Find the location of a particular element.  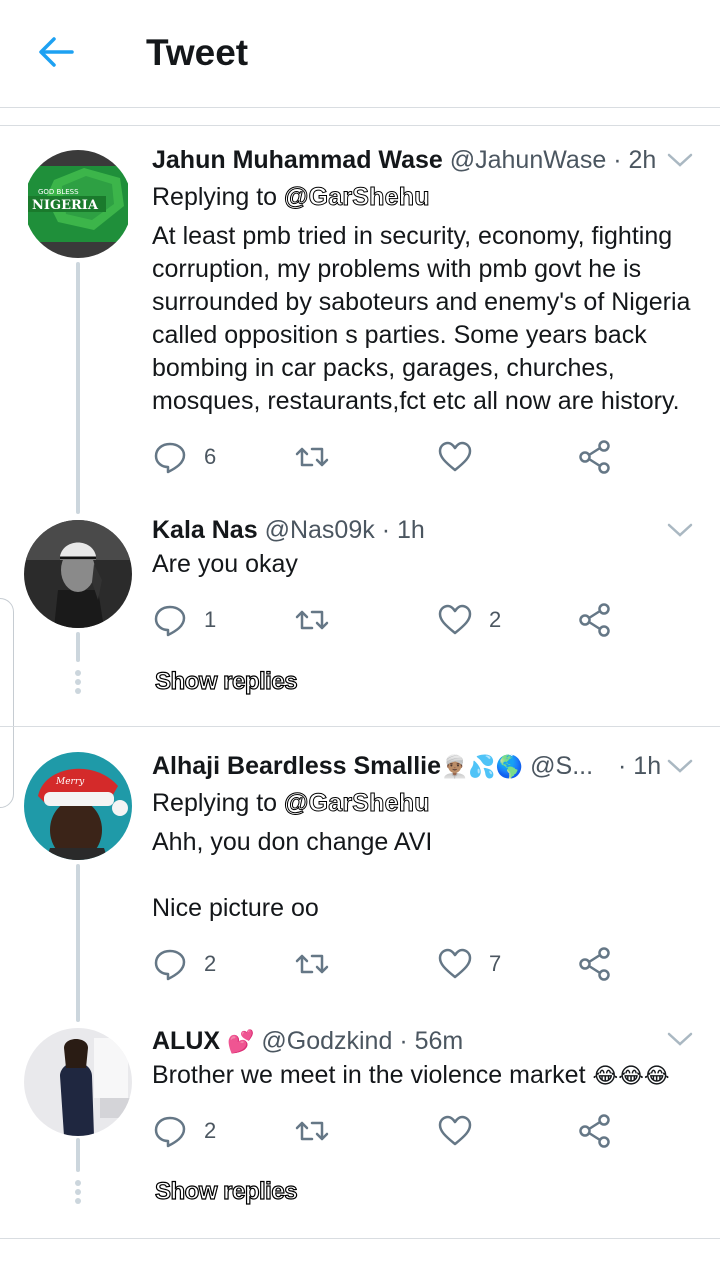

back-arrow-icon is located at coordinates (56, 52).